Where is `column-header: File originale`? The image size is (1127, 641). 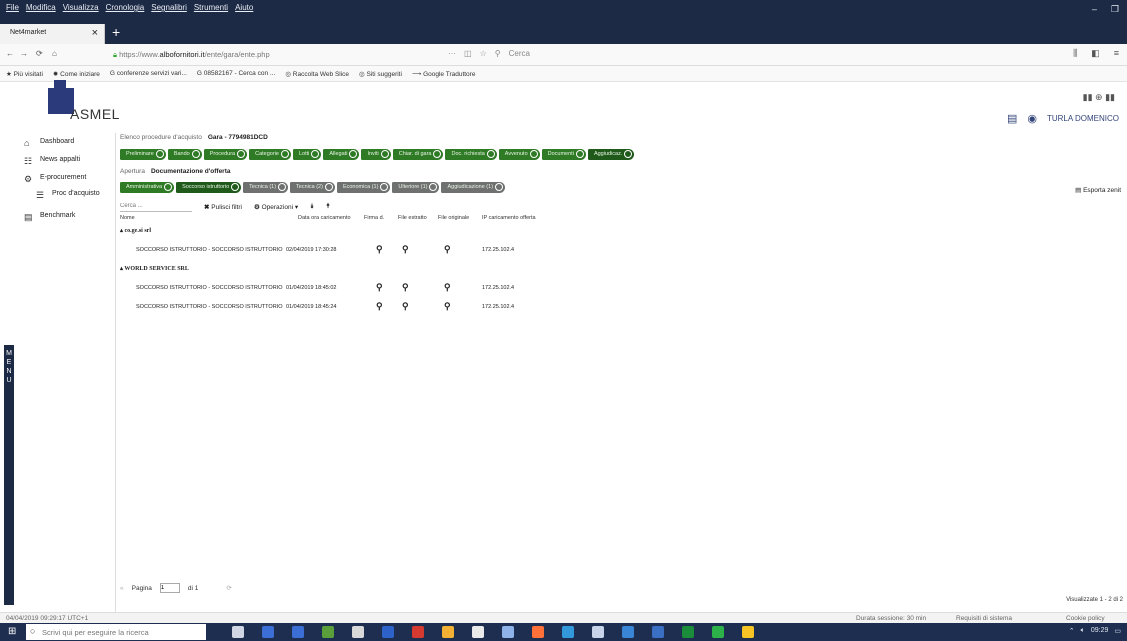
column-header: File originale is located at coordinates (453, 218).